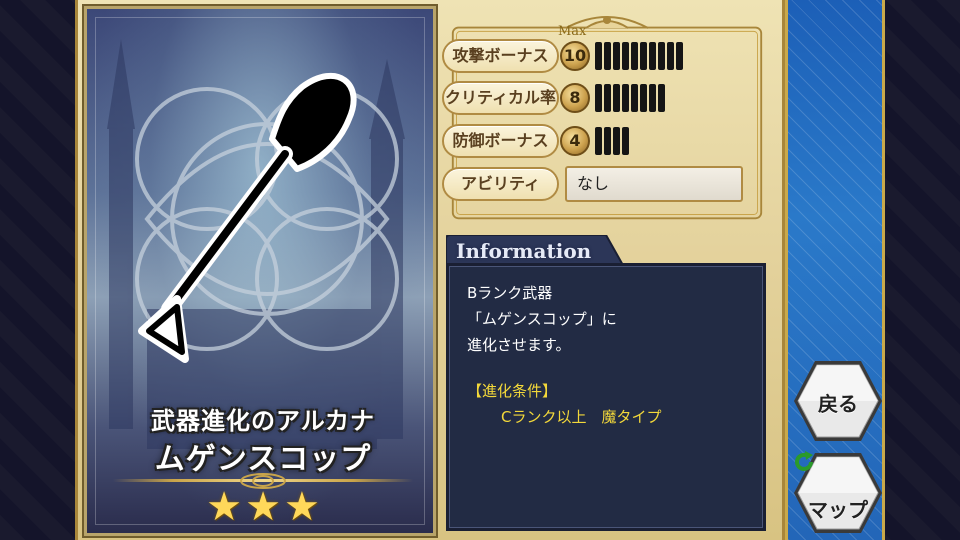 The image size is (960, 540). I want to click on map-label: マップ, so click(838, 510).